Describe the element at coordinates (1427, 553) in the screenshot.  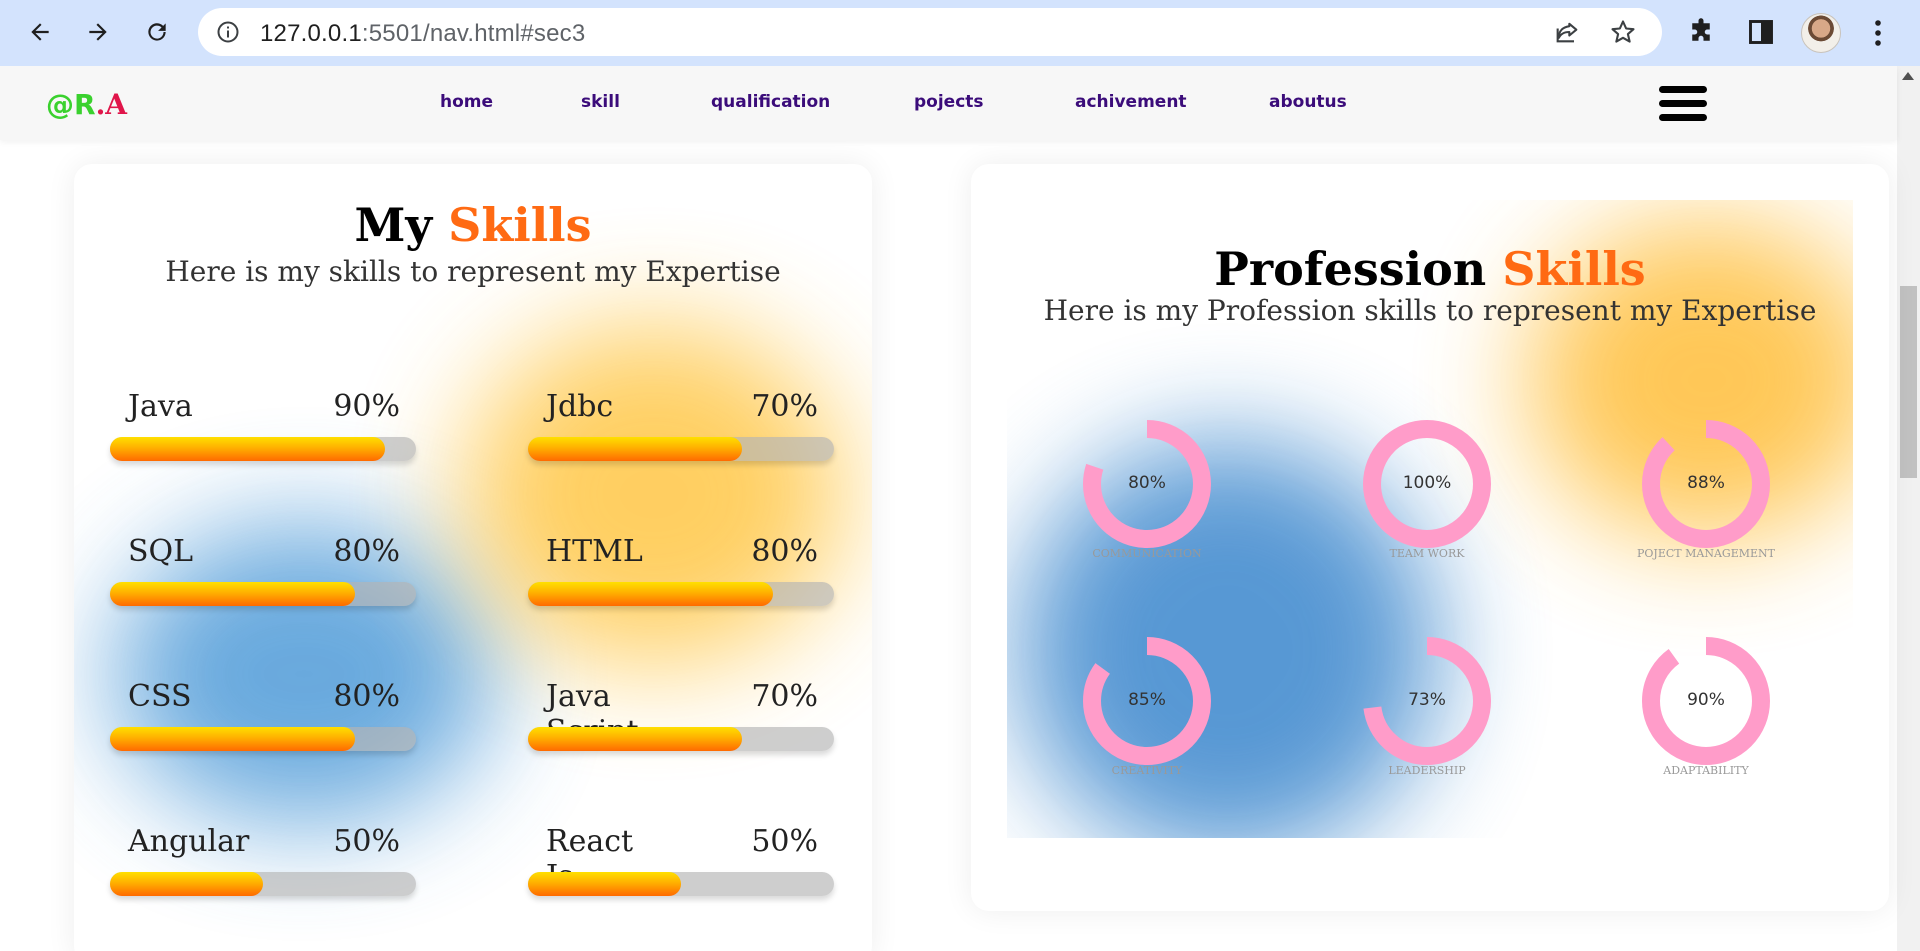
I see `ring-skill-name: TEAM WORK` at that location.